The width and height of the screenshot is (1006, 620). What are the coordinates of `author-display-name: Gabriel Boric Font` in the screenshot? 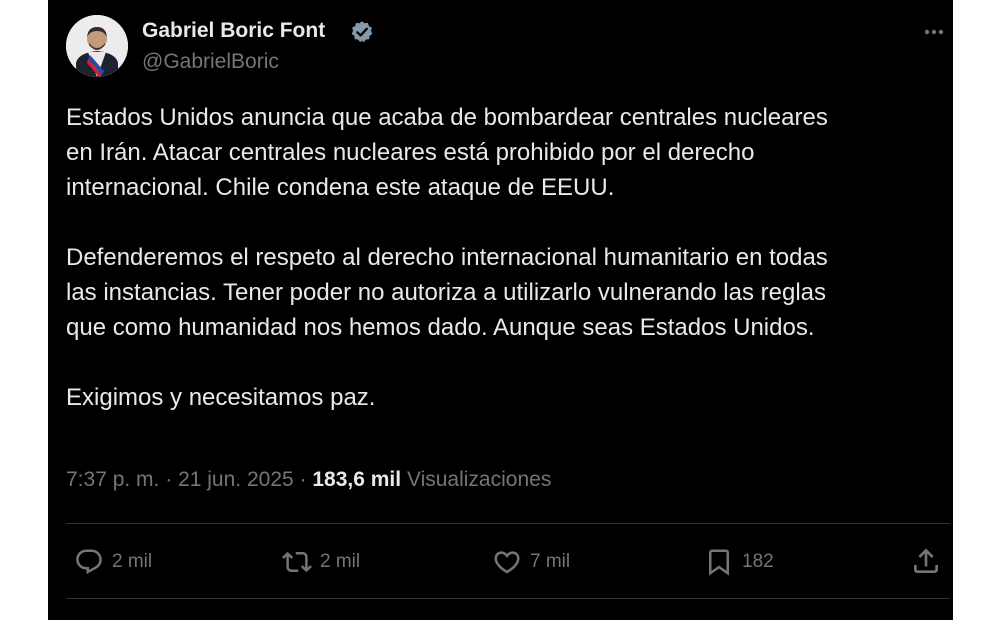 It's located at (233, 31).